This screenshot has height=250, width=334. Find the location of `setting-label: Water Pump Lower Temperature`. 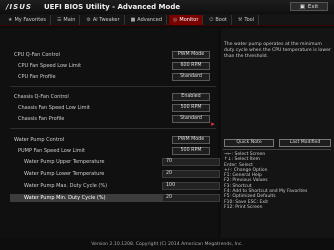

setting-label: Water Pump Lower Temperature is located at coordinates (64, 174).